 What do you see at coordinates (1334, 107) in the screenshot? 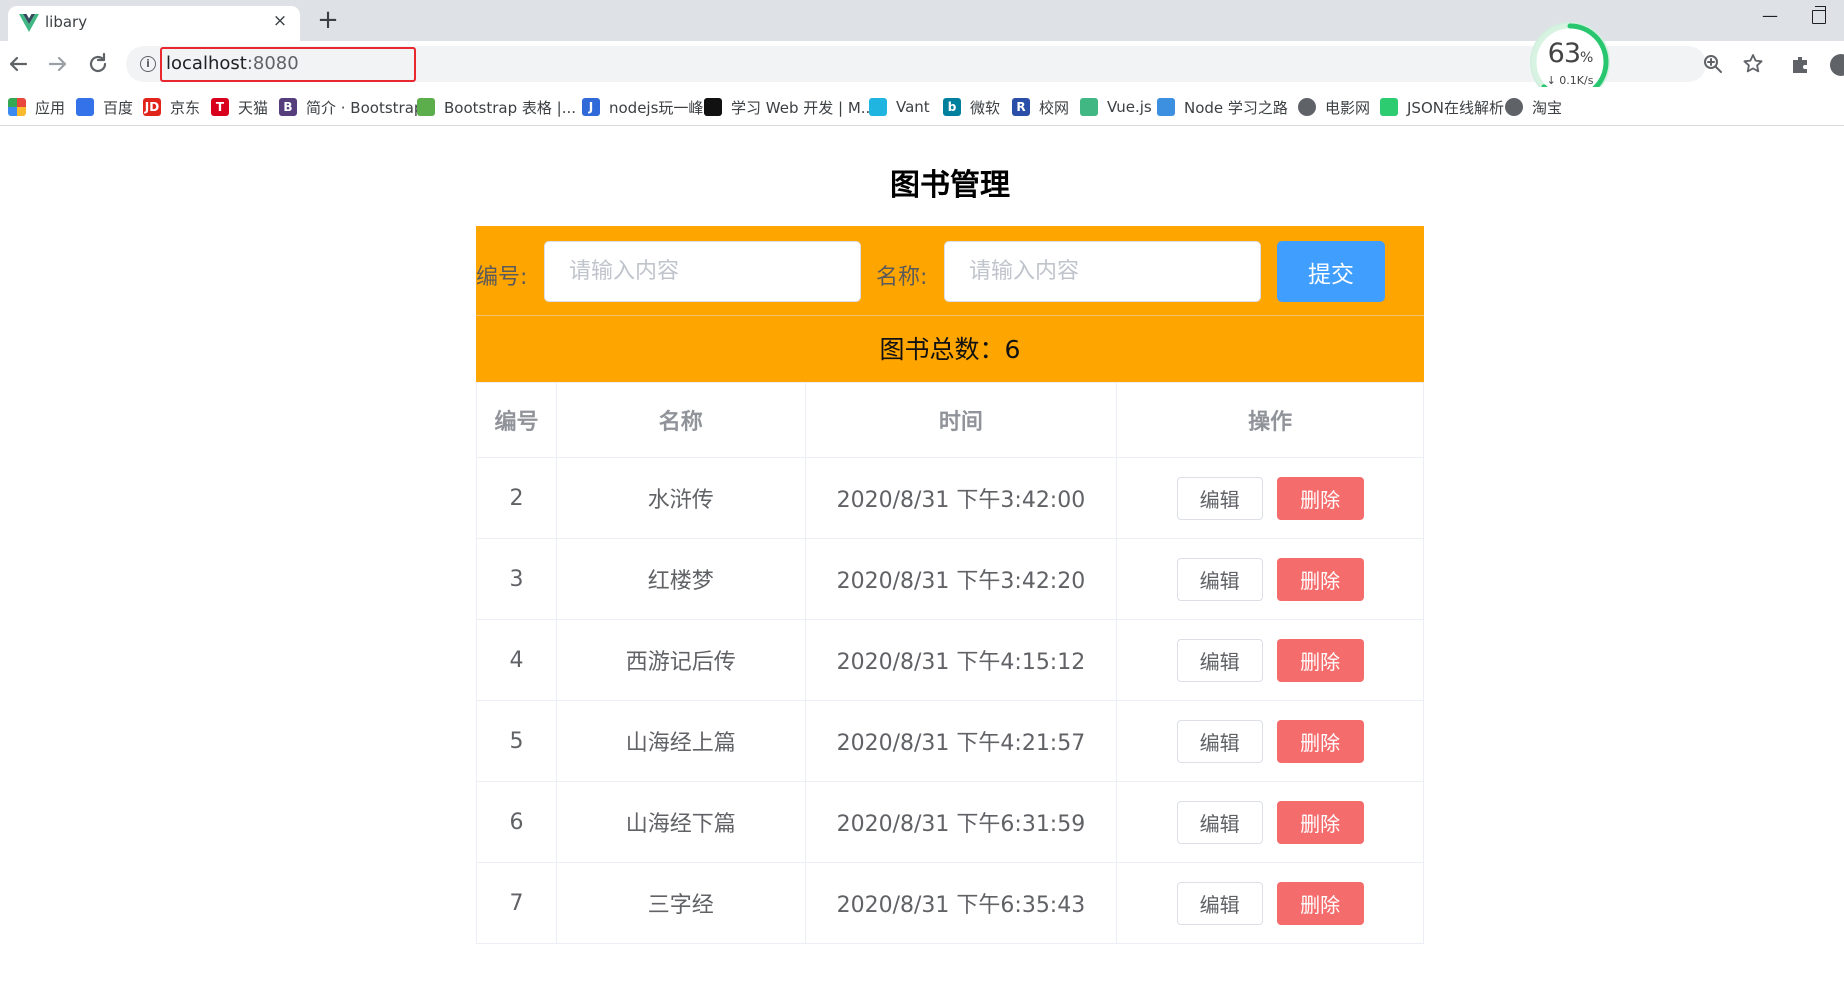
I see `bookmark-item: 电影网` at bounding box center [1334, 107].